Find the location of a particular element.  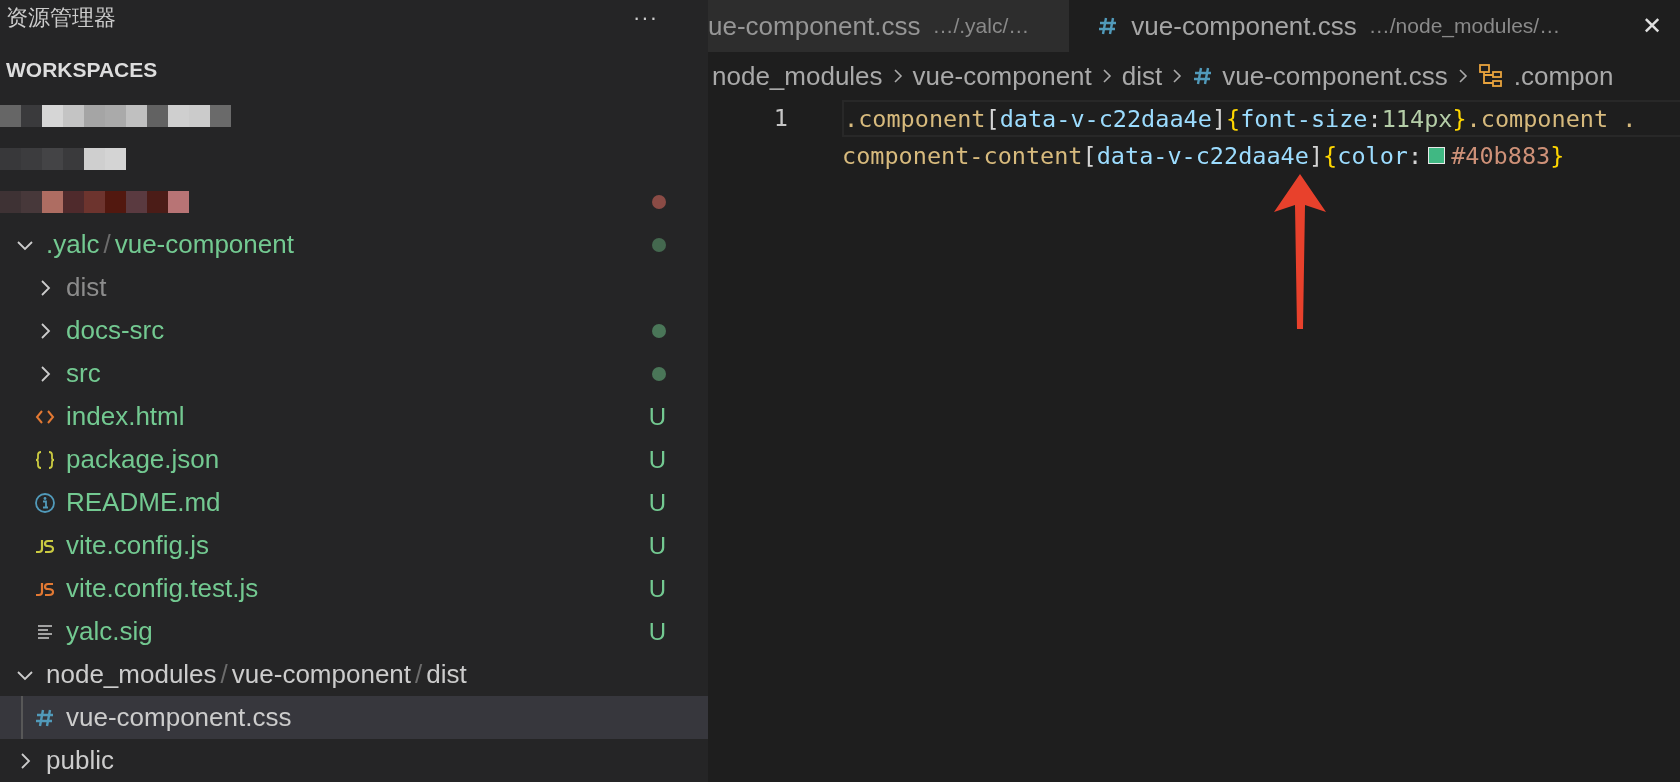

breadcrumb-item: vue-component.css is located at coordinates (1335, 76).